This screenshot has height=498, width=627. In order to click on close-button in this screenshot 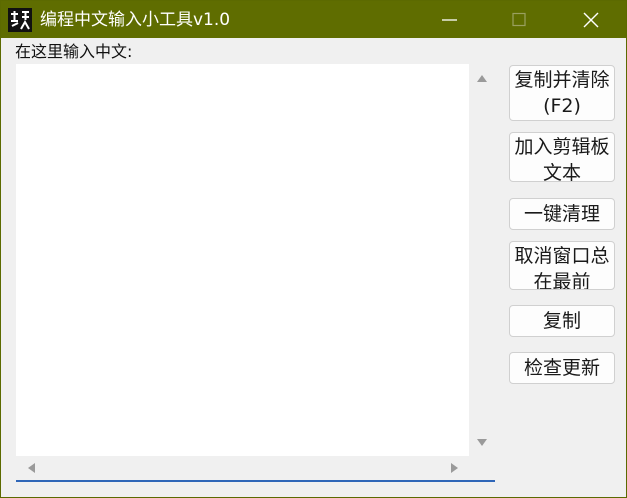, I will do `click(591, 19)`.